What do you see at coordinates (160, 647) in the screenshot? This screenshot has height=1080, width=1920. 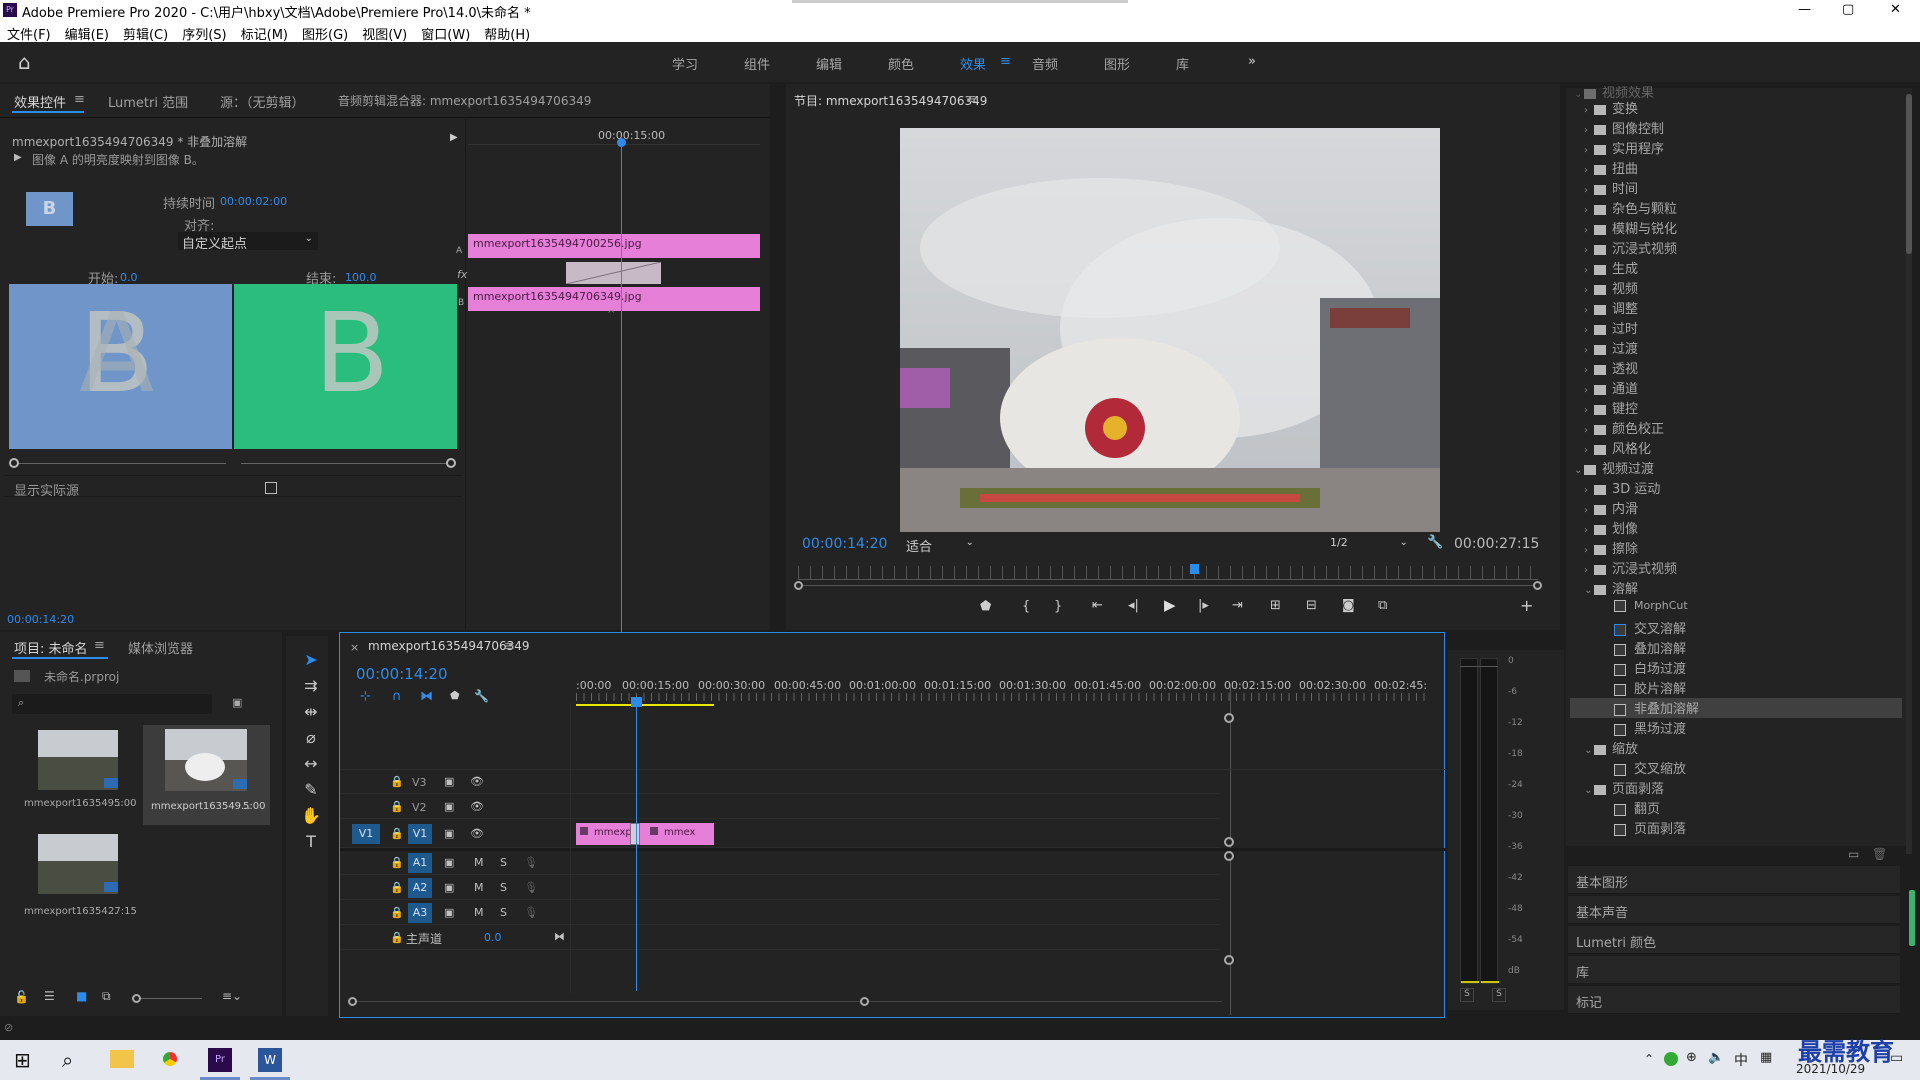 I see `tab-media-browser: 媒体浏览器` at bounding box center [160, 647].